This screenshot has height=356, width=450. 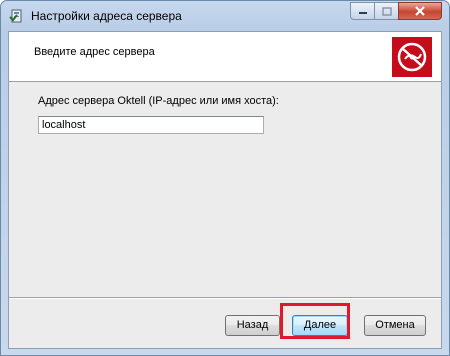 What do you see at coordinates (106, 16) in the screenshot?
I see `window-title: Настройки адреса сервера` at bounding box center [106, 16].